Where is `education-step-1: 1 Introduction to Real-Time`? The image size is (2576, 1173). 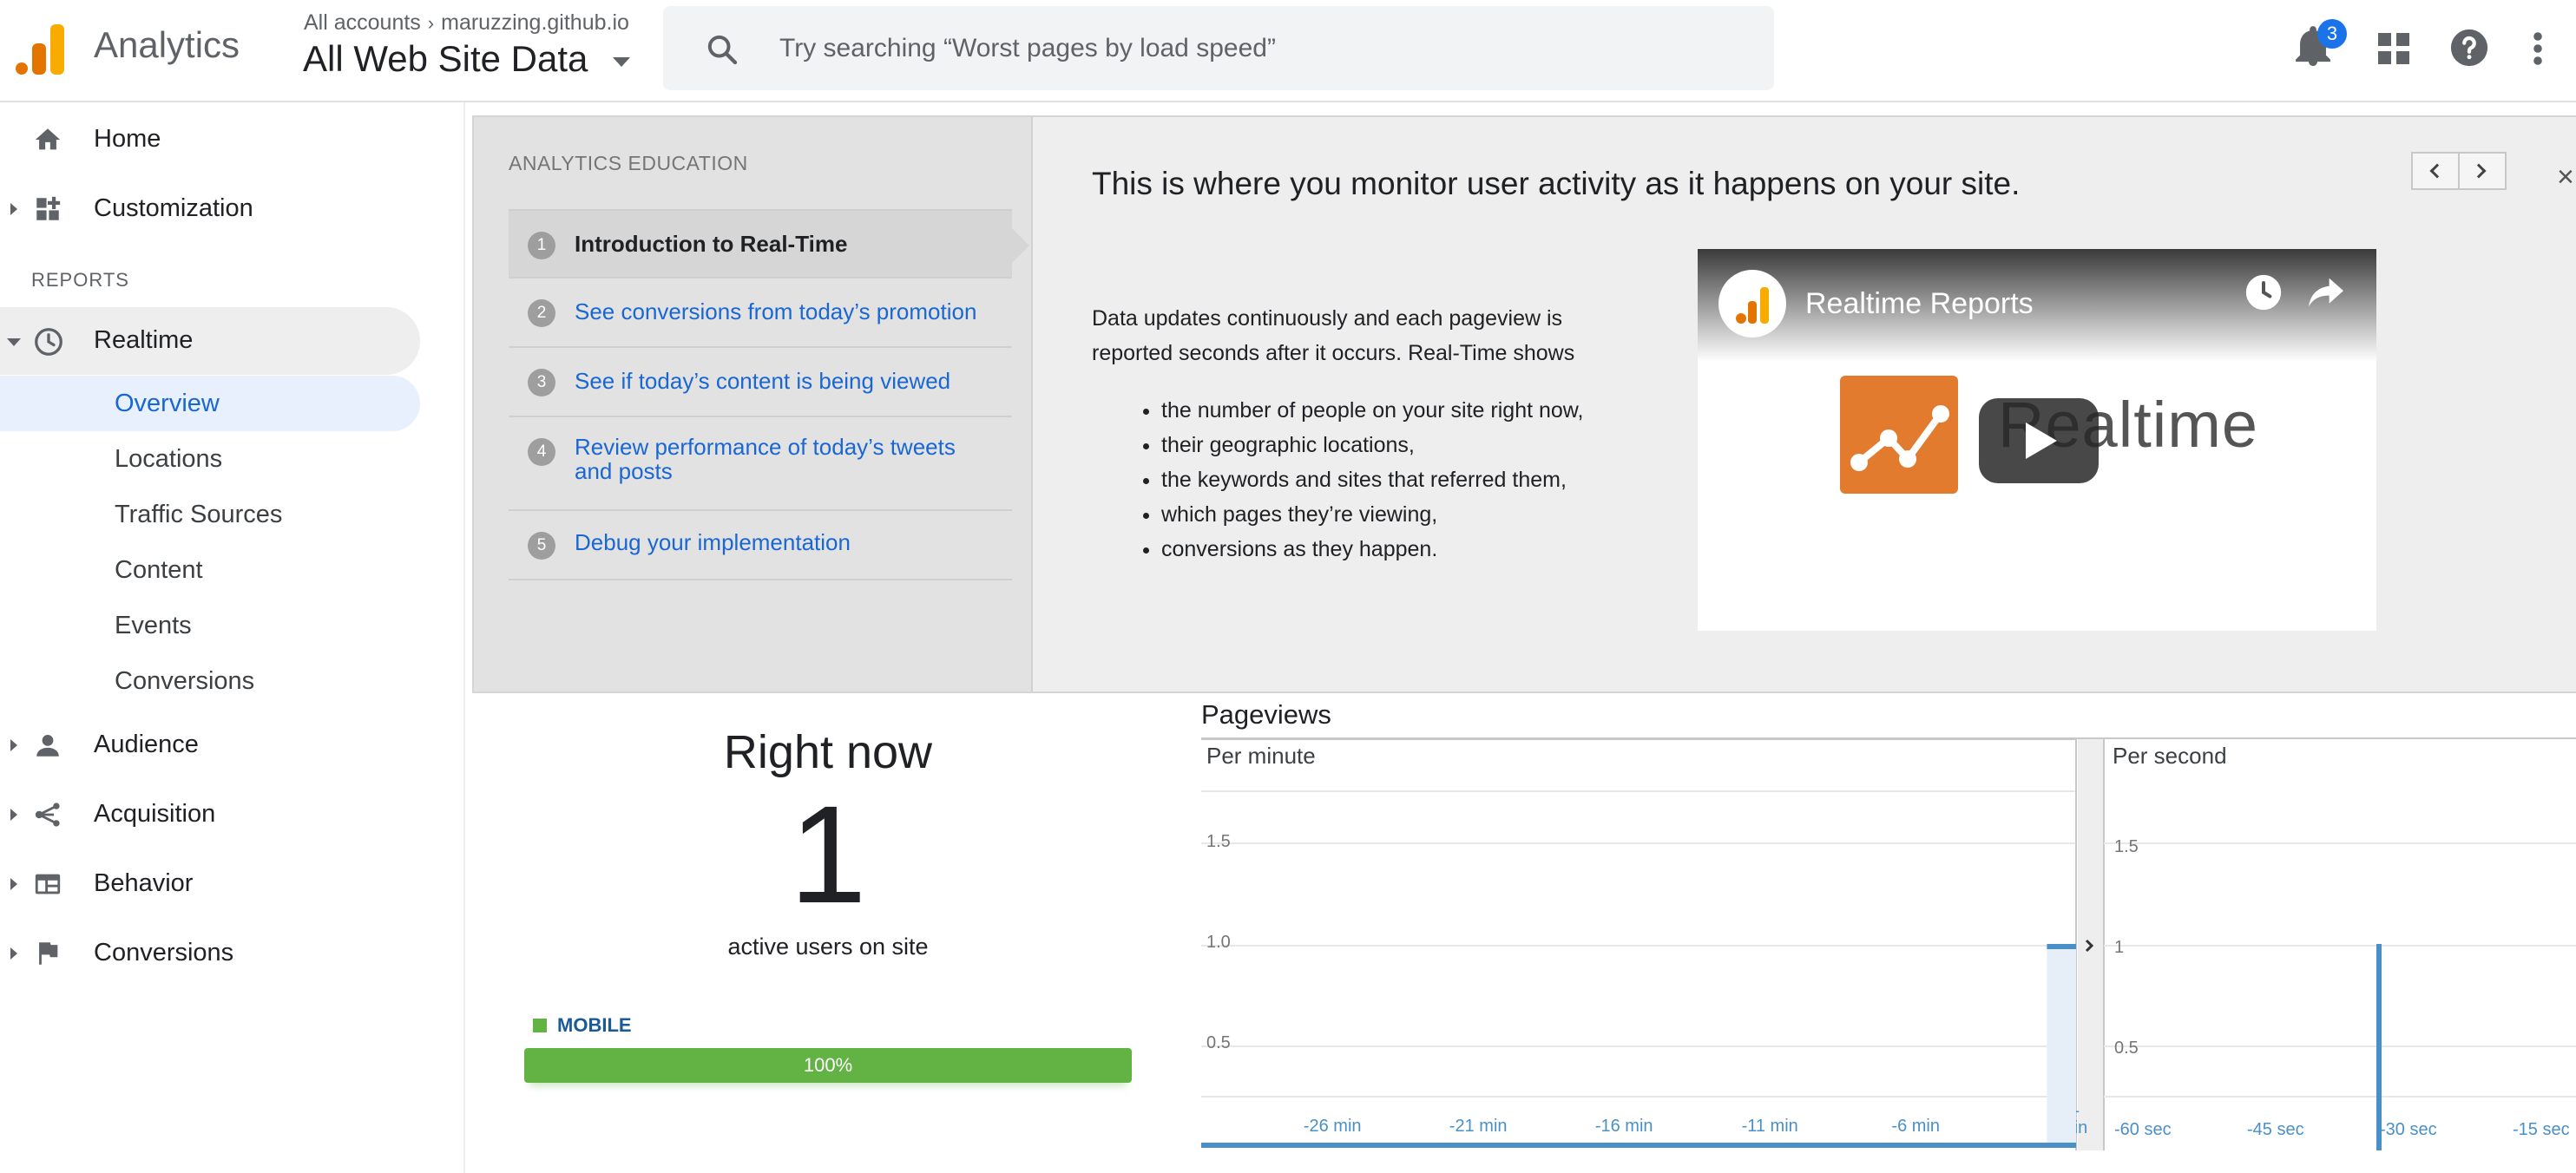
education-step-1: 1 Introduction to Real-Time is located at coordinates (769, 244).